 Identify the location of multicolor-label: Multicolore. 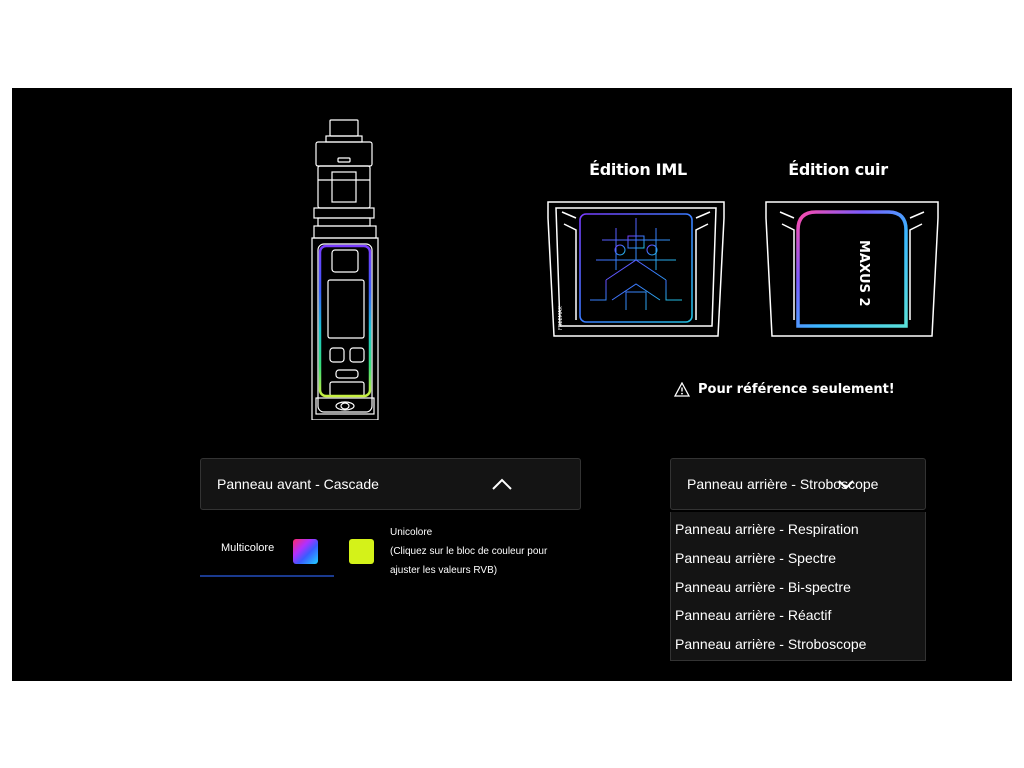
(248, 548).